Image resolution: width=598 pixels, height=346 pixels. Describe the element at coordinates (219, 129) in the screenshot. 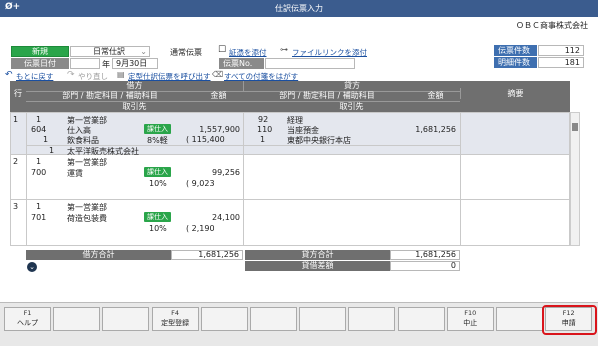

I see `debit-amount: 1,557,900` at that location.